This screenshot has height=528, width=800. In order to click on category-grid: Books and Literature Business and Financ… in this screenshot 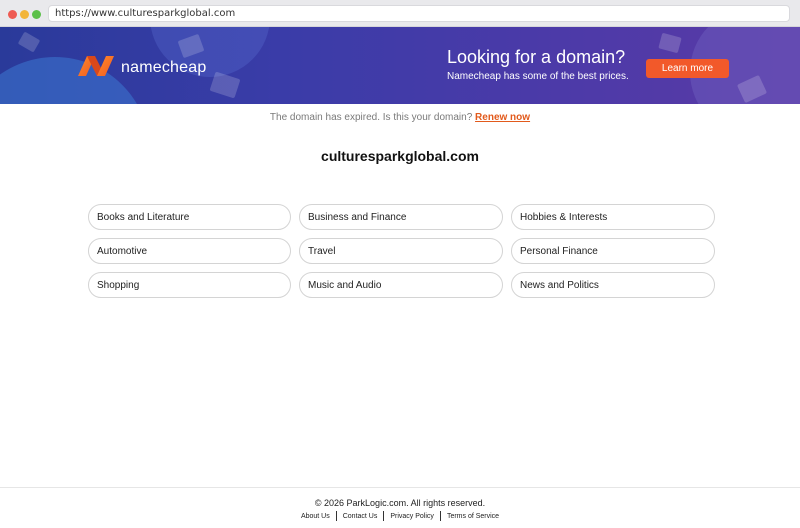, I will do `click(401, 251)`.